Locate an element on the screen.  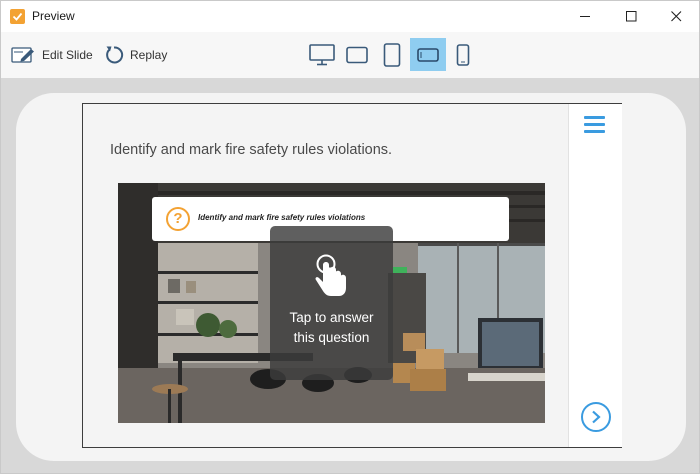
maximize-button is located at coordinates (631, 16).